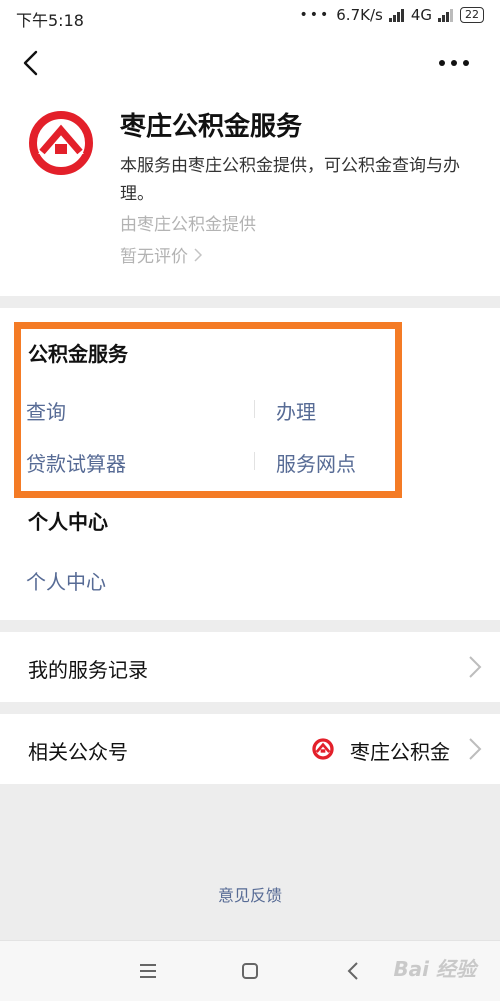 Image resolution: width=500 pixels, height=1001 pixels. Describe the element at coordinates (290, 180) in the screenshot. I see `service-description: 本服务由枣庄公积金提供，可公积金查询与办理。` at that location.